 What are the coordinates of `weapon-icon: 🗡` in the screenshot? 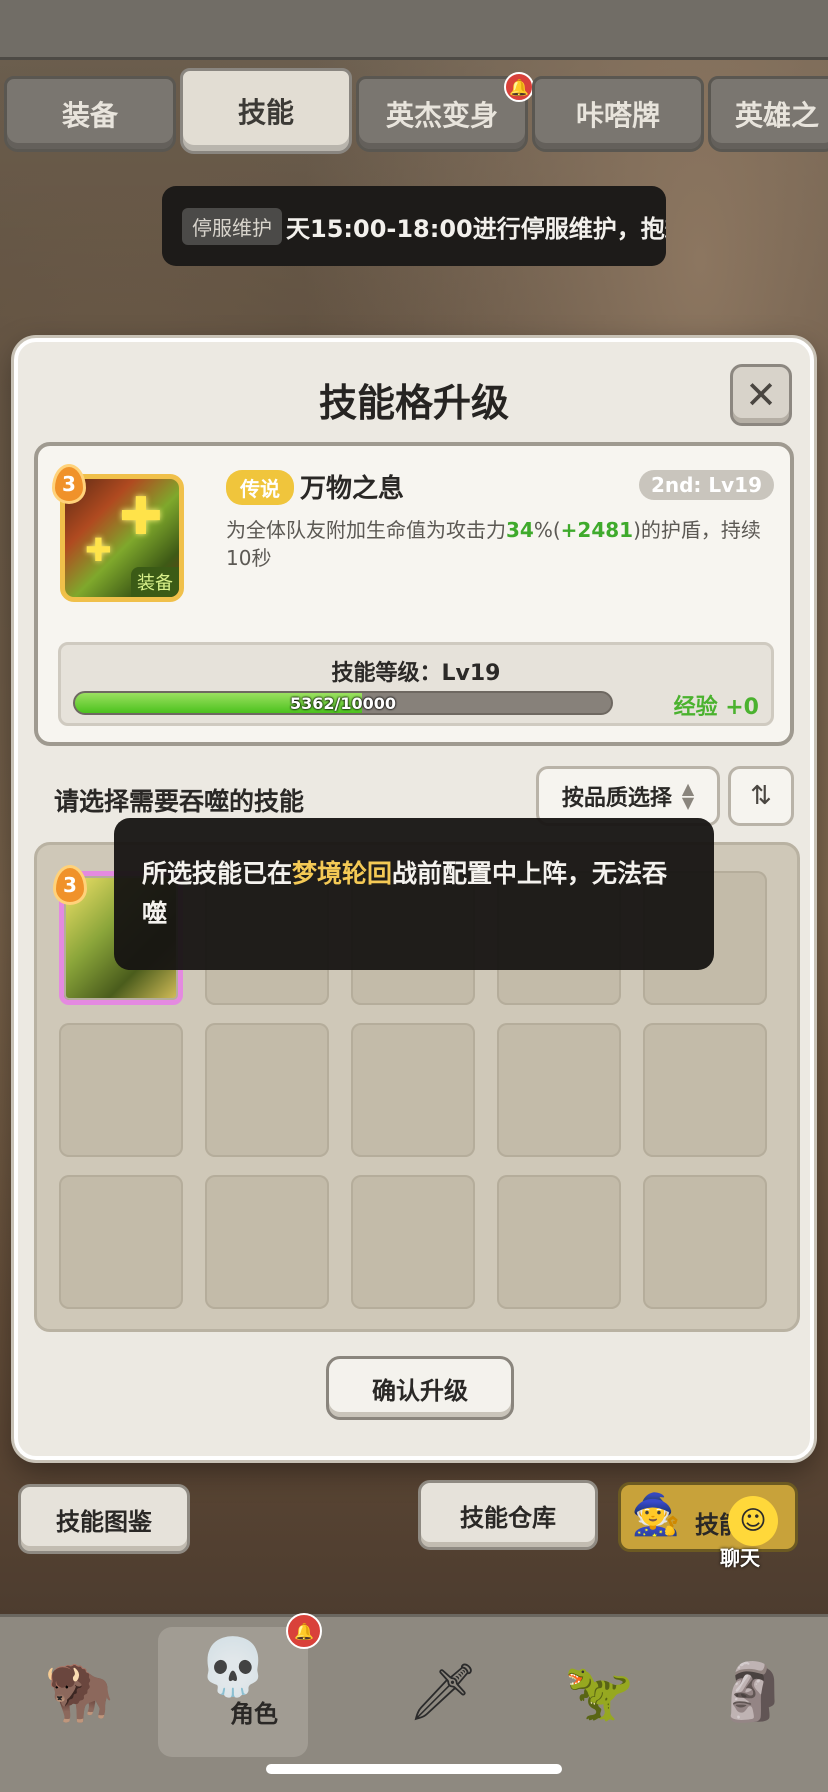 It's located at (443, 1692).